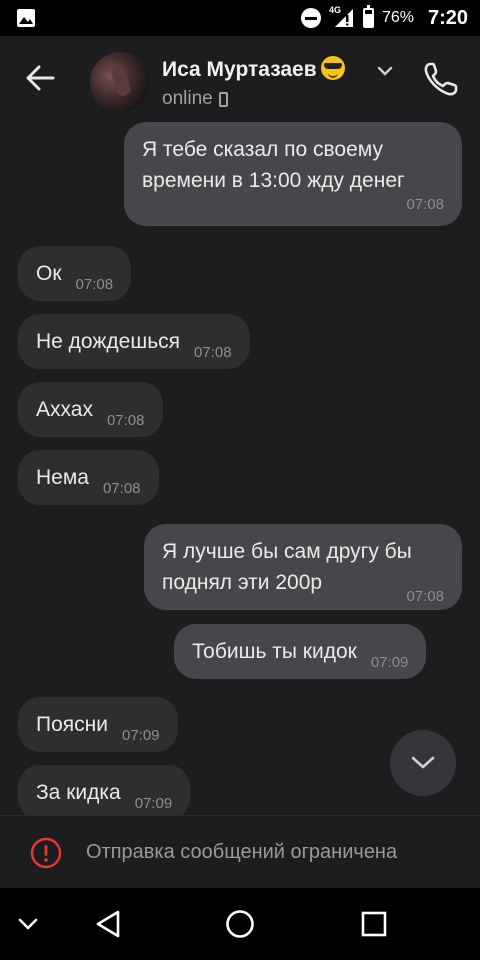  Describe the element at coordinates (332, 68) in the screenshot. I see `sunglasses-emoji-icon` at that location.